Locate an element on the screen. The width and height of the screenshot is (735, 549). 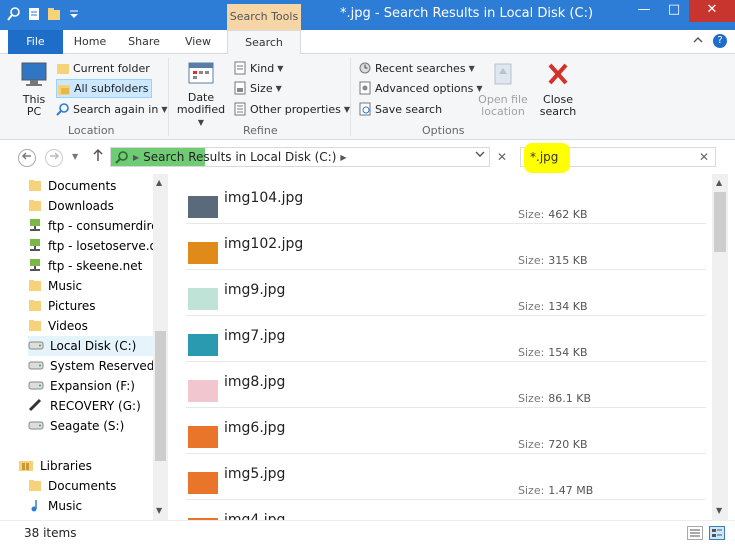
nav-item: ftp - consumerdire is located at coordinates (90, 226).